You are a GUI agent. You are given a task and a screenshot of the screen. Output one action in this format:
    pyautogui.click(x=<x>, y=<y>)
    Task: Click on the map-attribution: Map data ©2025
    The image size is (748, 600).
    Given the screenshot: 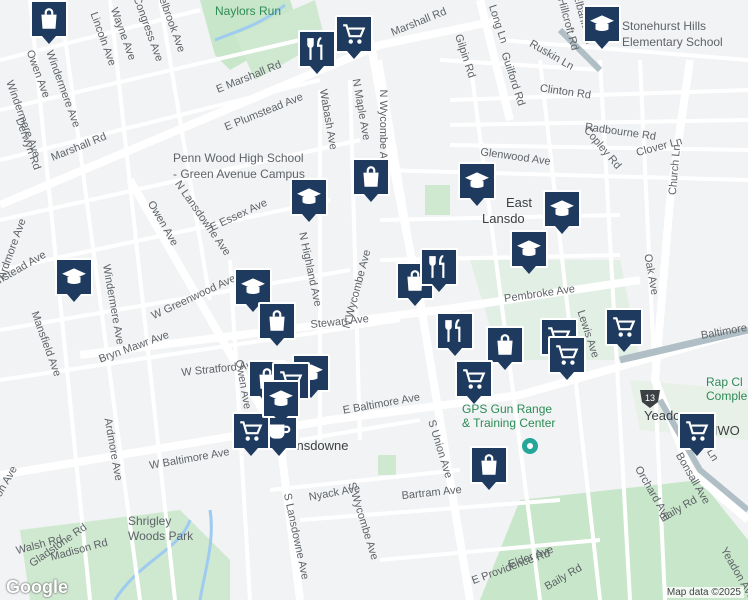 What is the action you would take?
    pyautogui.click(x=703, y=592)
    